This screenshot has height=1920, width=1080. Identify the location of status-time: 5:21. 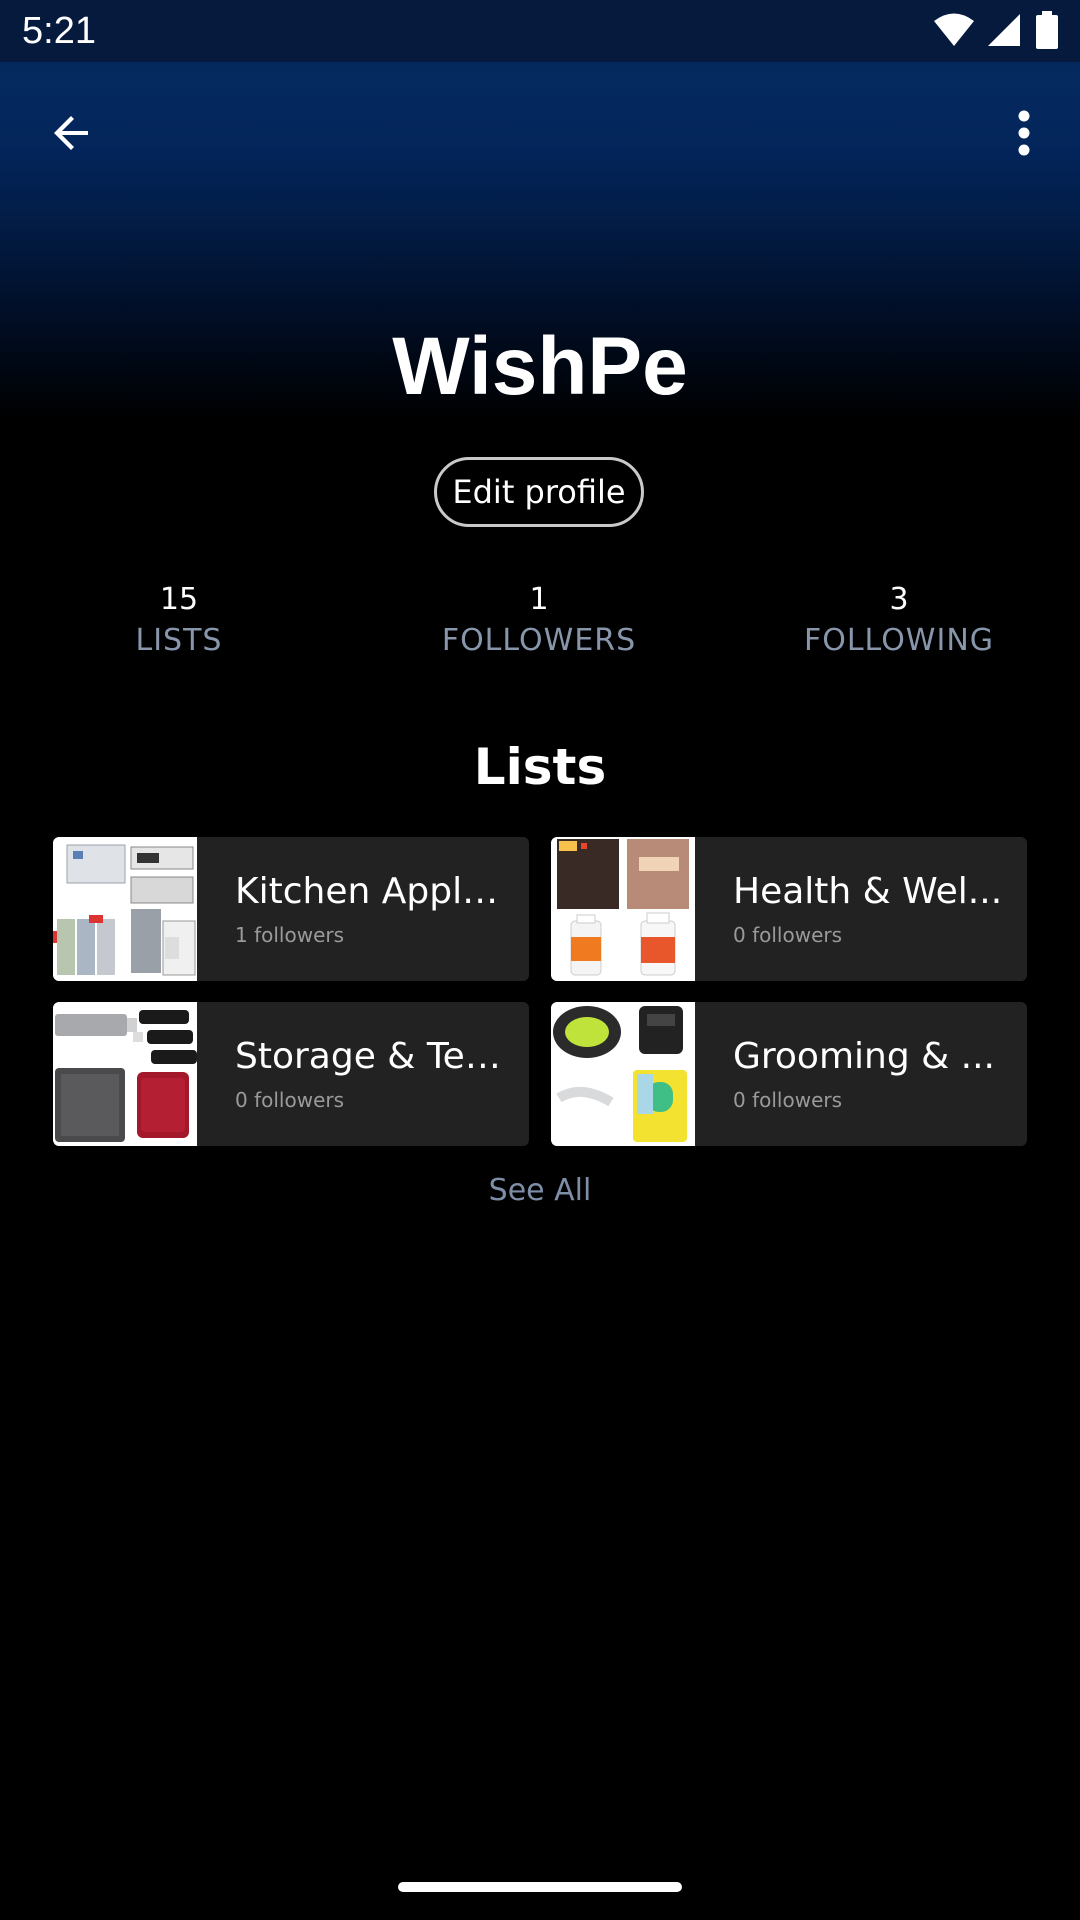
(59, 31).